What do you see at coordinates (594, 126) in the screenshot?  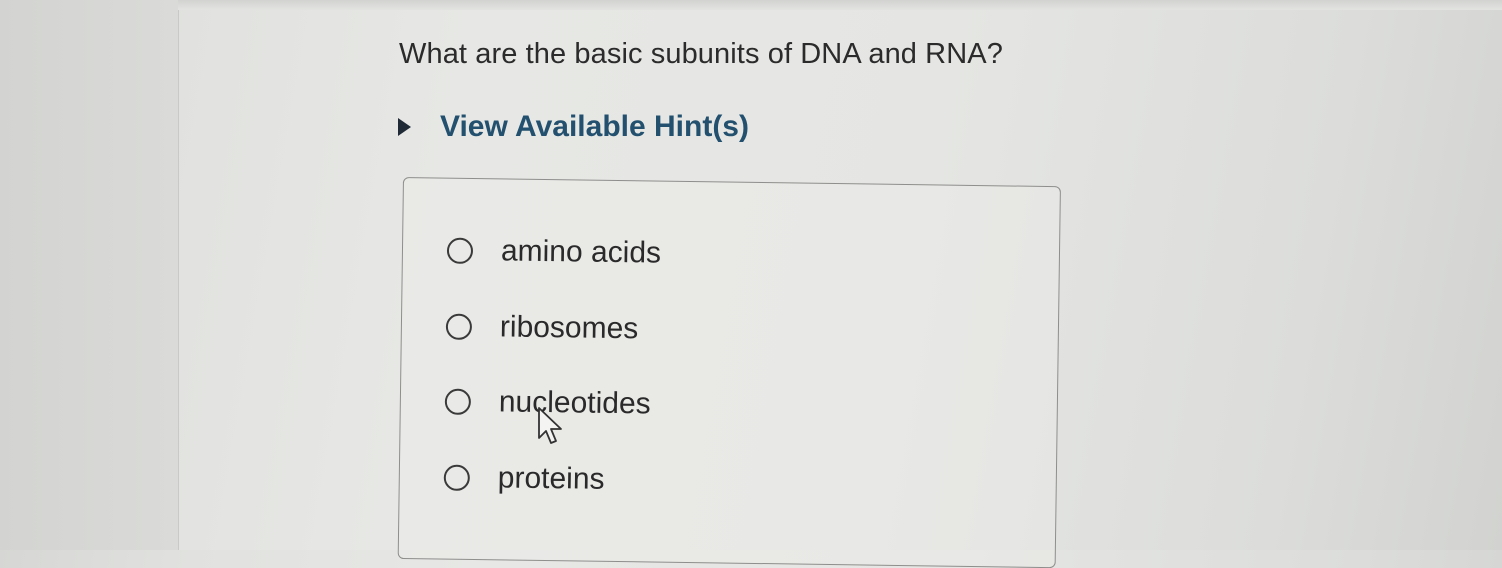 I see `view-hints-label: View Available Hint(s)` at bounding box center [594, 126].